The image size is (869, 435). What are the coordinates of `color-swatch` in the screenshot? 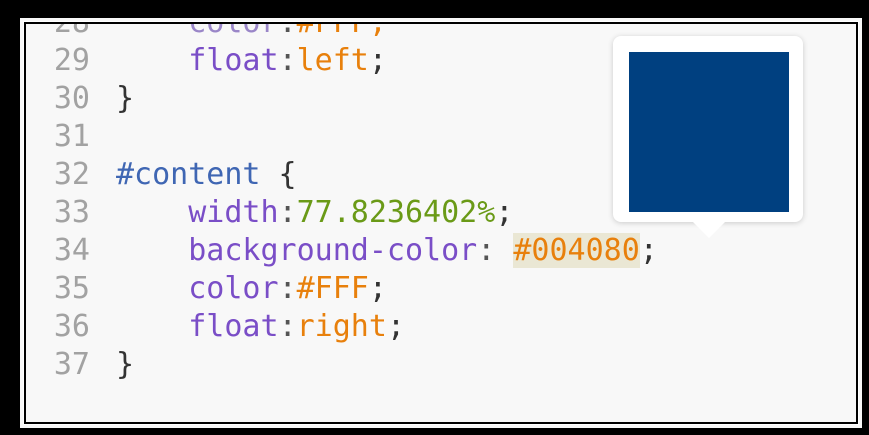 It's located at (709, 132).